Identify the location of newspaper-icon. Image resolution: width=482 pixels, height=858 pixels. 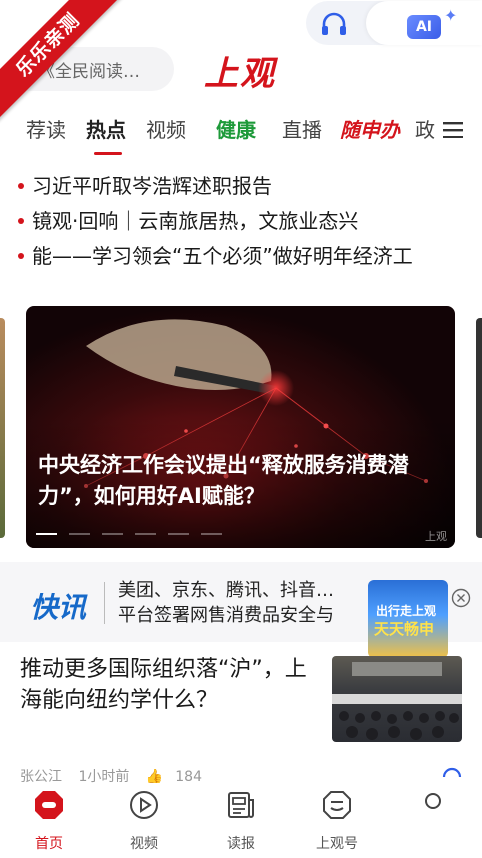
(241, 805).